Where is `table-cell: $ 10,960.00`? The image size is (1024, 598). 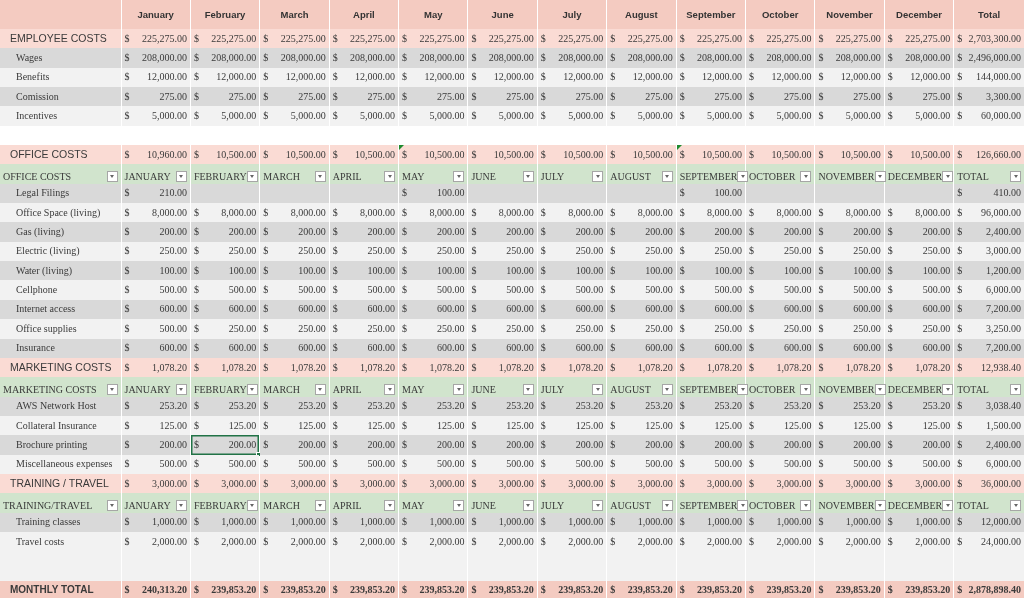 table-cell: $ 10,960.00 is located at coordinates (156, 155).